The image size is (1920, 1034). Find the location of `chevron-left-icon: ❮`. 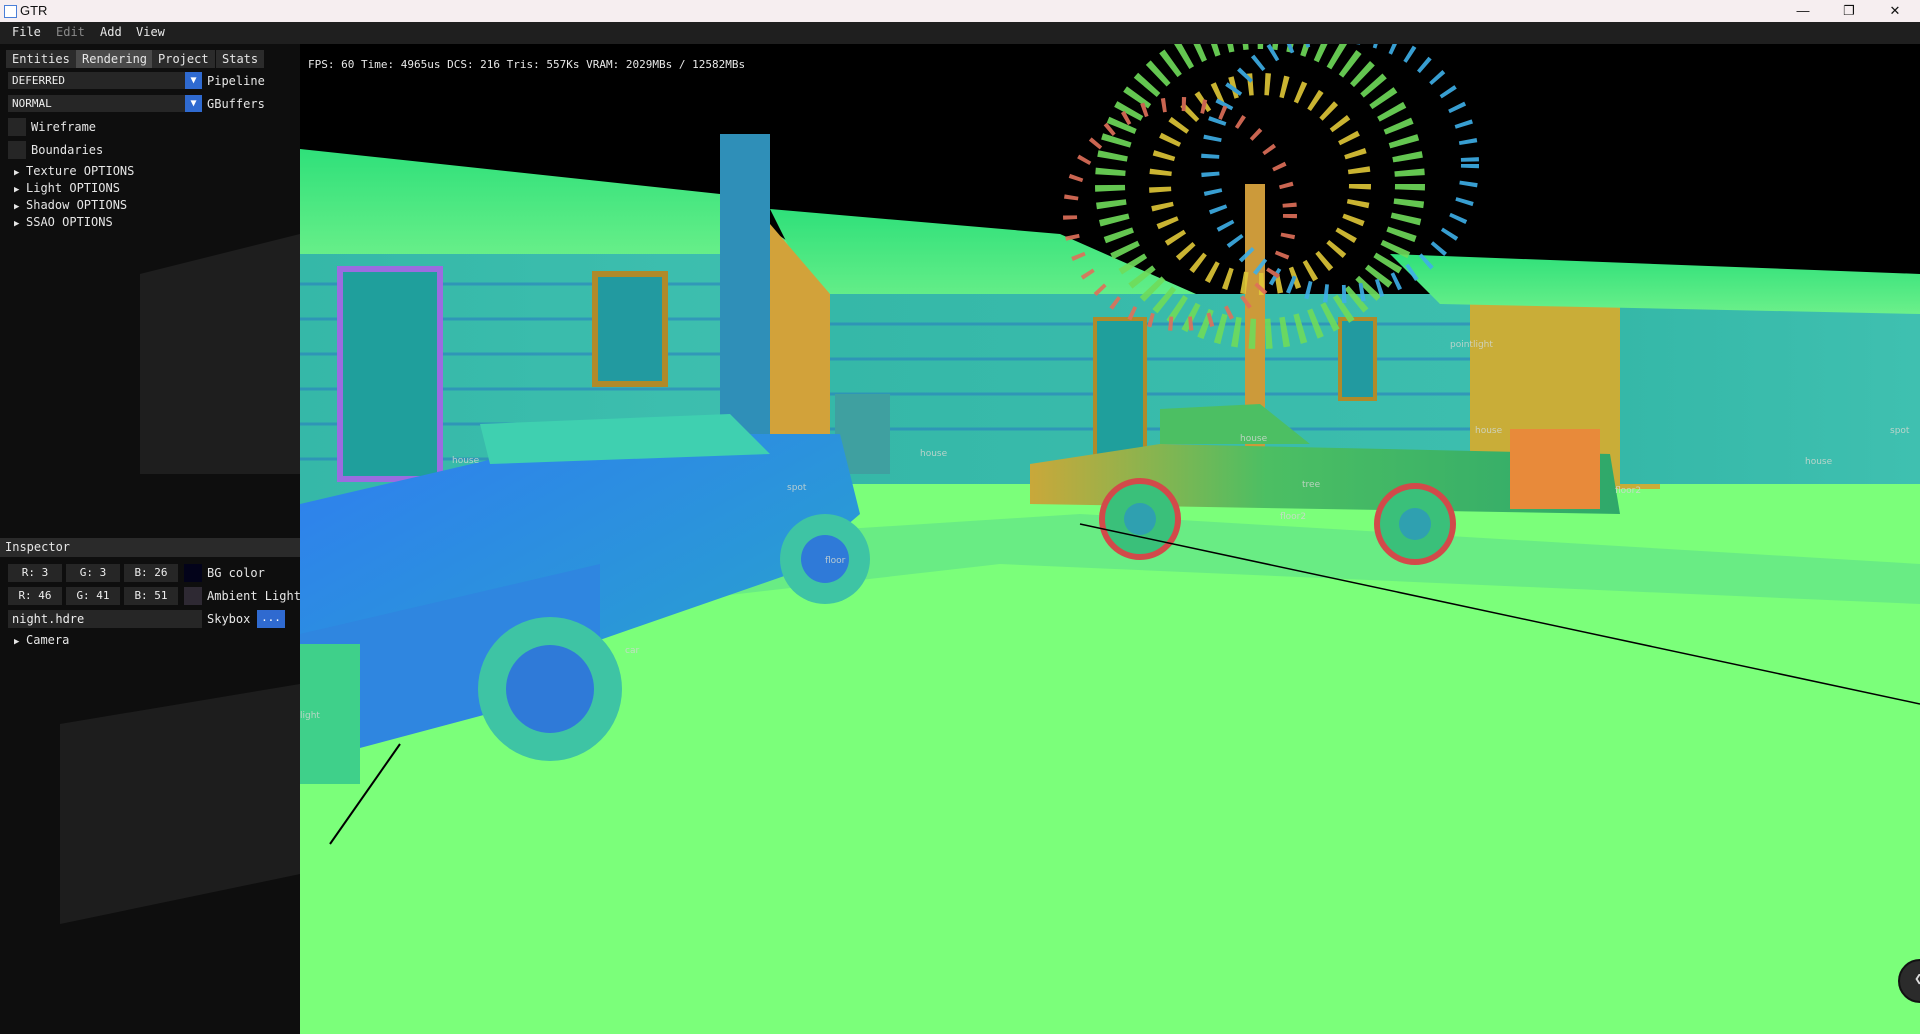

chevron-left-icon: ❮ is located at coordinates (1917, 979).